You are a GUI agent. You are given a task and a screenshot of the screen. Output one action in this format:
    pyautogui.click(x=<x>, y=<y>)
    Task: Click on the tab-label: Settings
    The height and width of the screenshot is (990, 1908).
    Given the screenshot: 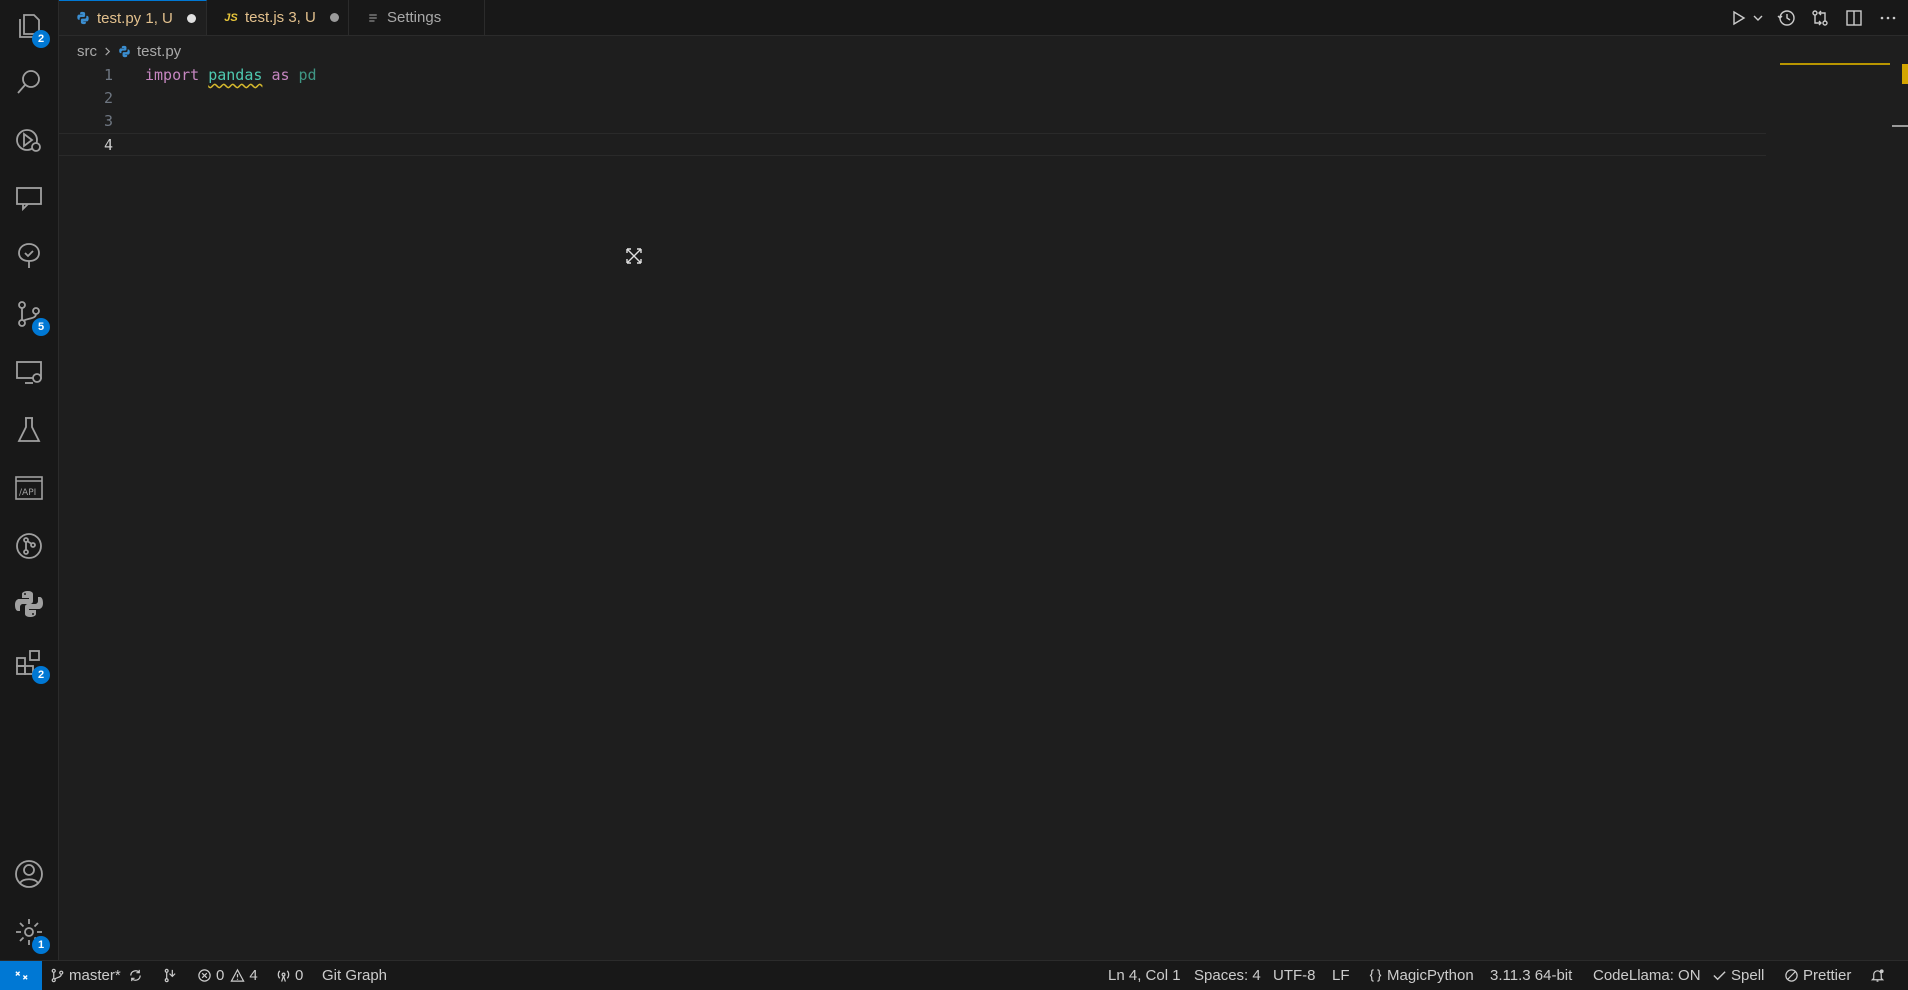 What is the action you would take?
    pyautogui.click(x=414, y=17)
    